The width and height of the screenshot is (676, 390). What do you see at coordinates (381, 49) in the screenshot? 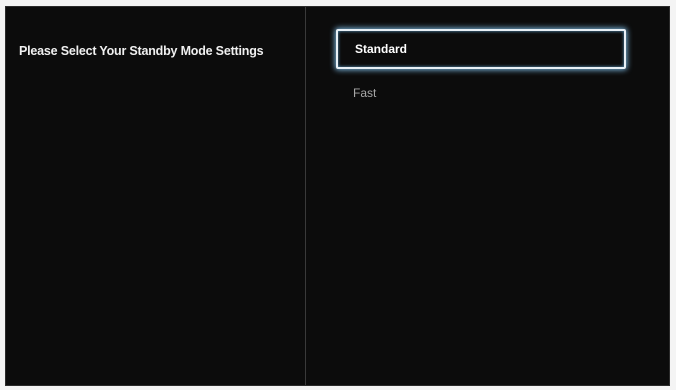
I see `option-standard-label: Standard` at bounding box center [381, 49].